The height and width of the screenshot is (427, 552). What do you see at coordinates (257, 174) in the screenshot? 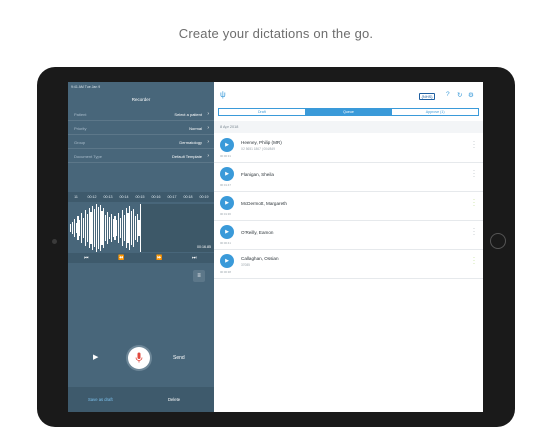
I see `patient-name: Flanigan, Sheila` at bounding box center [257, 174].